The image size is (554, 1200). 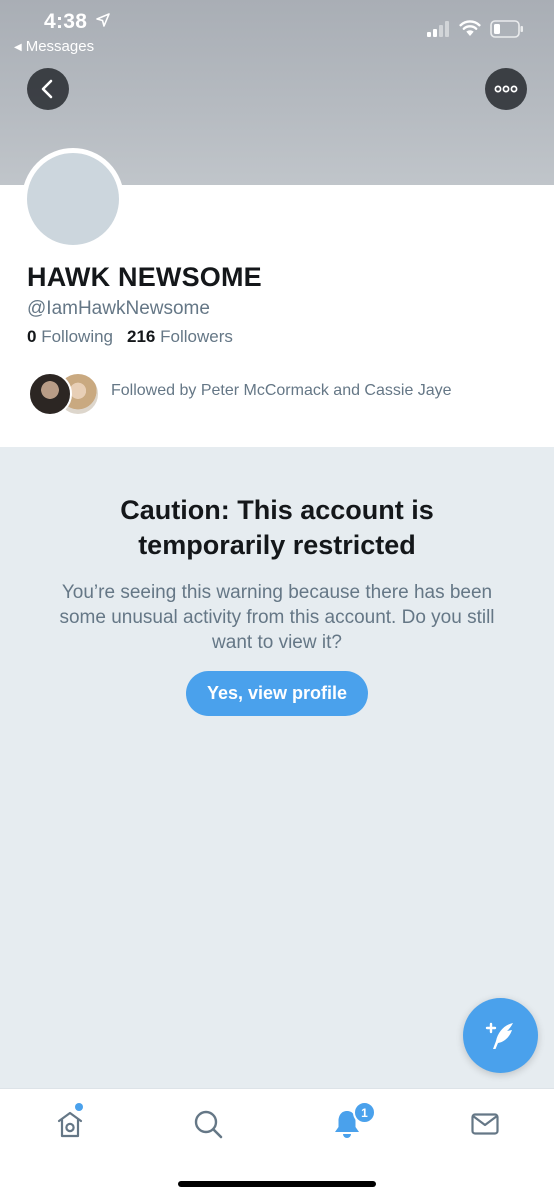 I want to click on back-button, so click(x=48, y=89).